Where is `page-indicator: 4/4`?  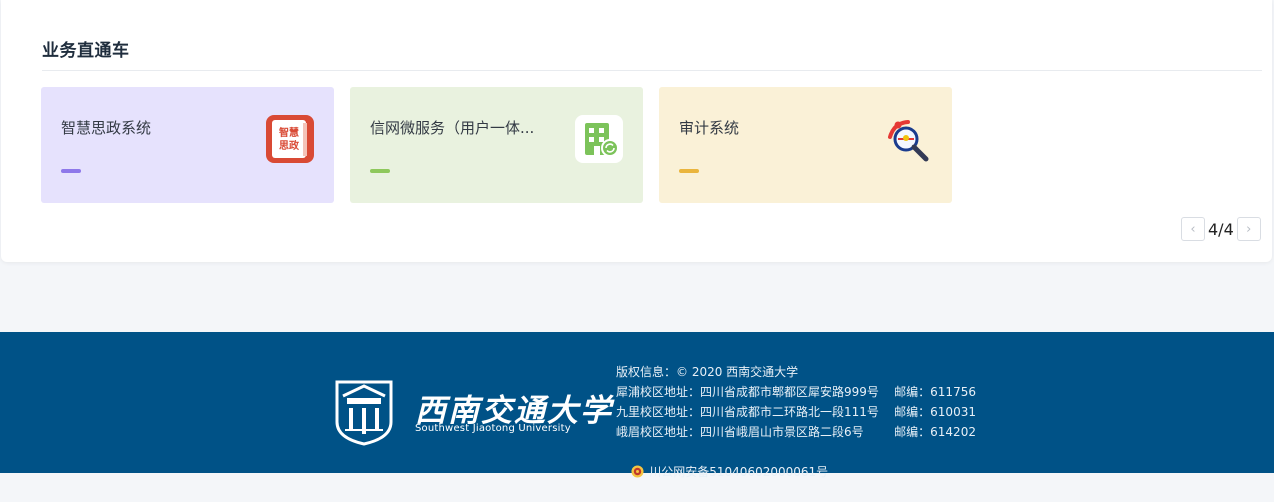
page-indicator: 4/4 is located at coordinates (1221, 229).